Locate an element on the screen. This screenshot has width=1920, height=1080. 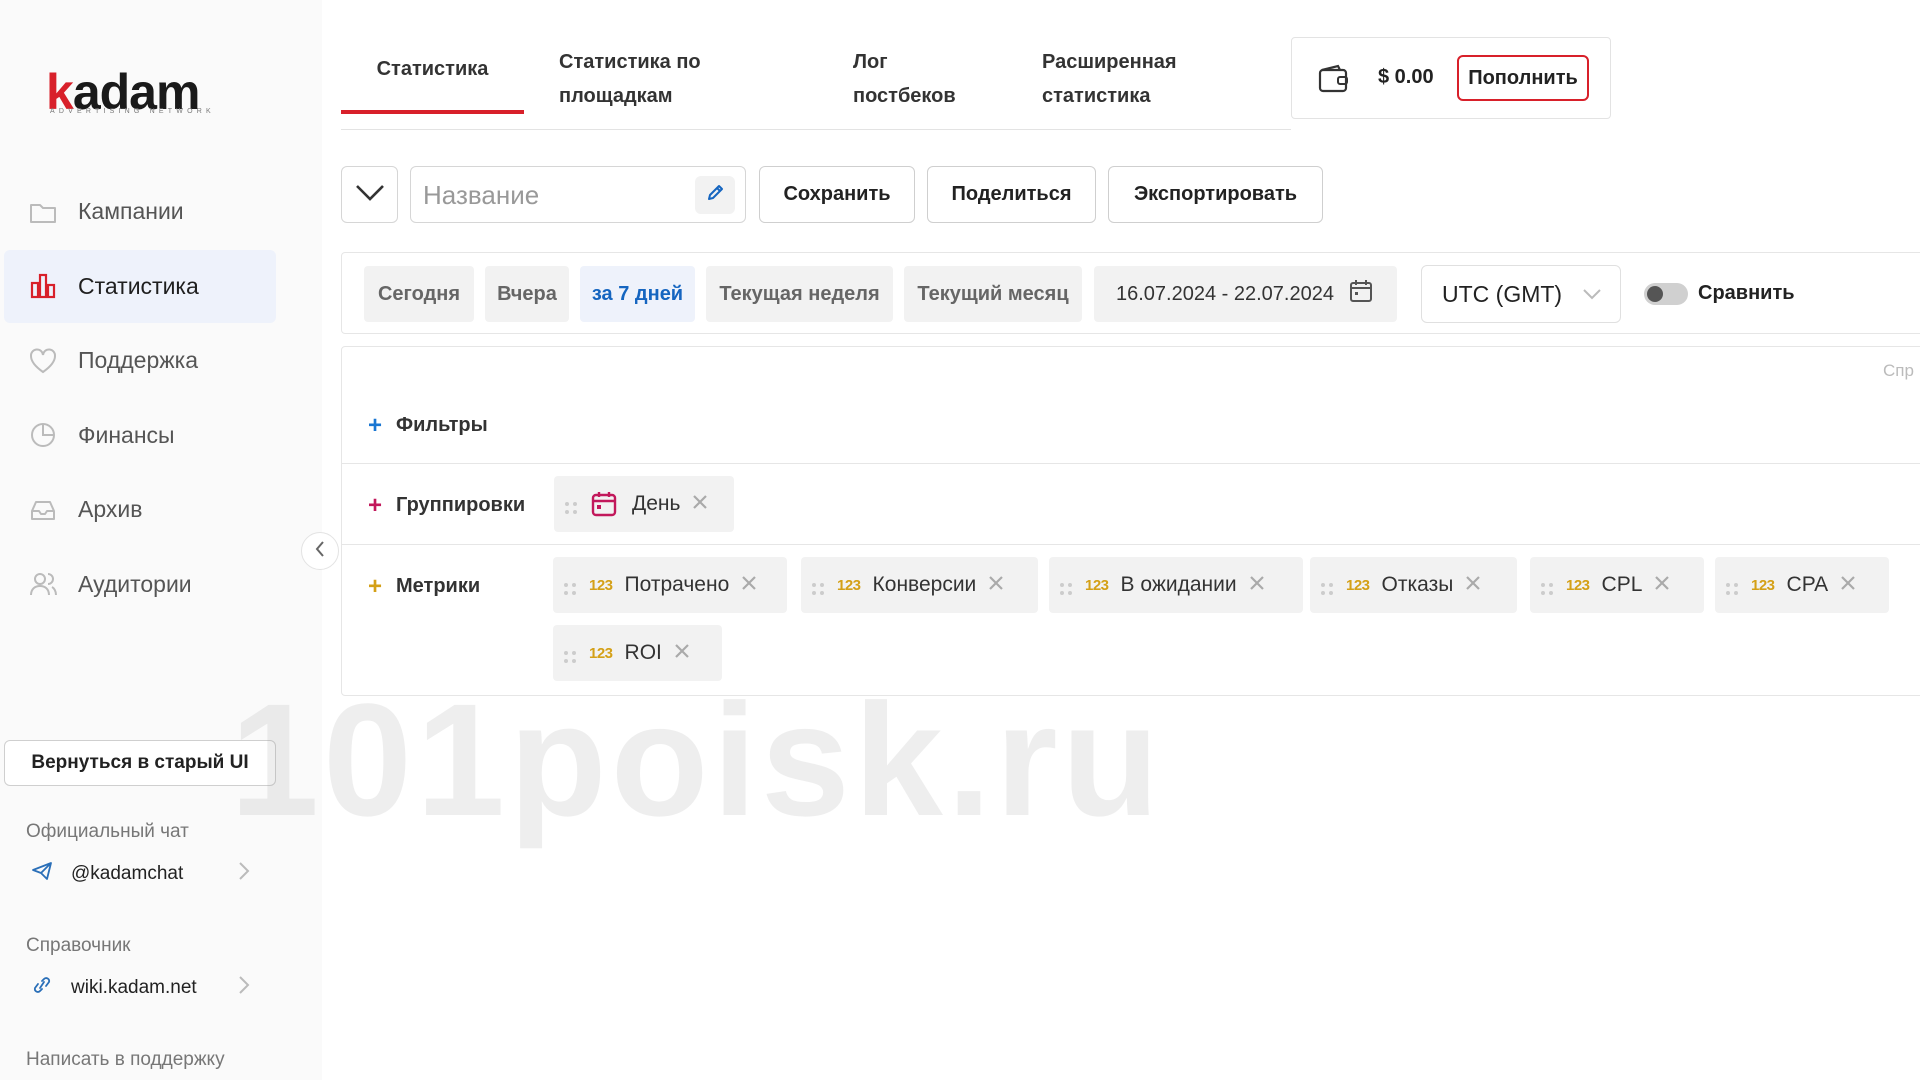
sidebar-item-audiences: Аудитории is located at coordinates (140, 584).